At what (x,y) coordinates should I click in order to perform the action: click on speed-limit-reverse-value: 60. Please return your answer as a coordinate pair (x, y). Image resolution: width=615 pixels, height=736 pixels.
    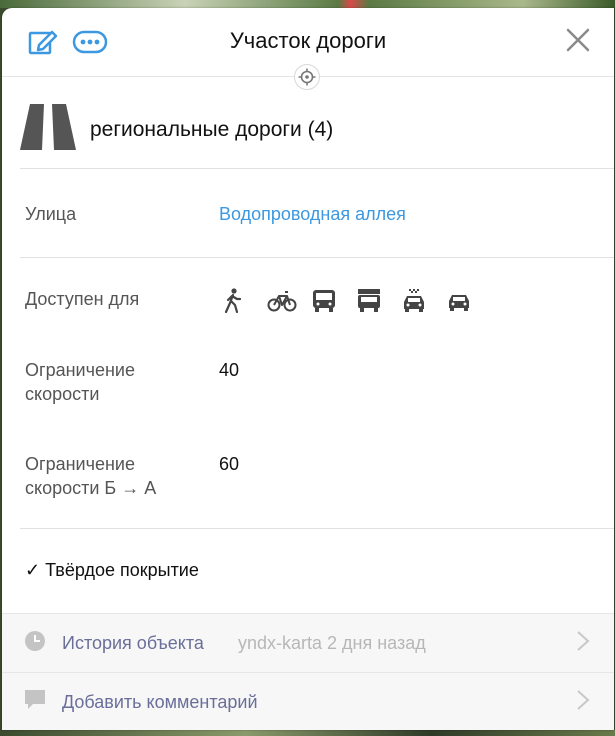
    Looking at the image, I should click on (229, 464).